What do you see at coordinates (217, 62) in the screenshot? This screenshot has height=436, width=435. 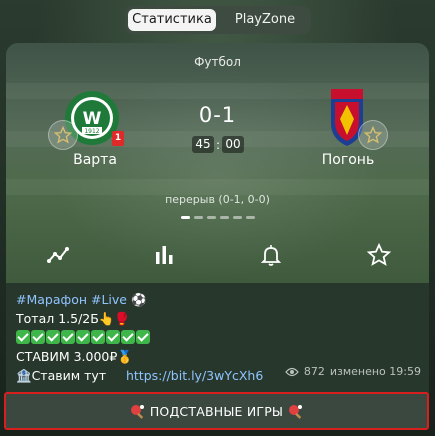 I see `sport-label: Футбол` at bounding box center [217, 62].